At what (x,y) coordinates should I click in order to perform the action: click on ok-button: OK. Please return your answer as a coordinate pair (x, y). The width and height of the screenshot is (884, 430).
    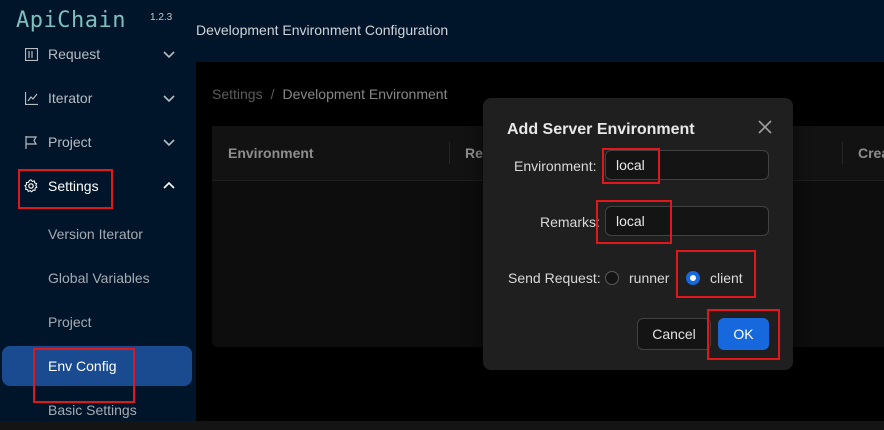
    Looking at the image, I should click on (743, 334).